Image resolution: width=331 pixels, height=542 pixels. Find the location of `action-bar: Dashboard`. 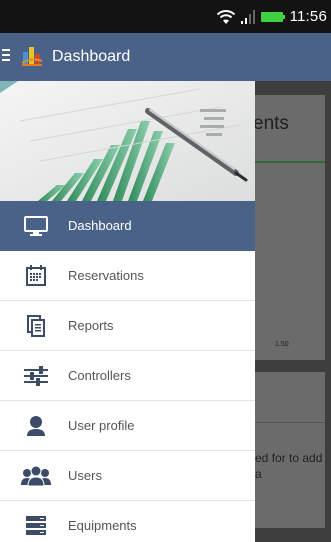

action-bar: Dashboard is located at coordinates (165, 57).